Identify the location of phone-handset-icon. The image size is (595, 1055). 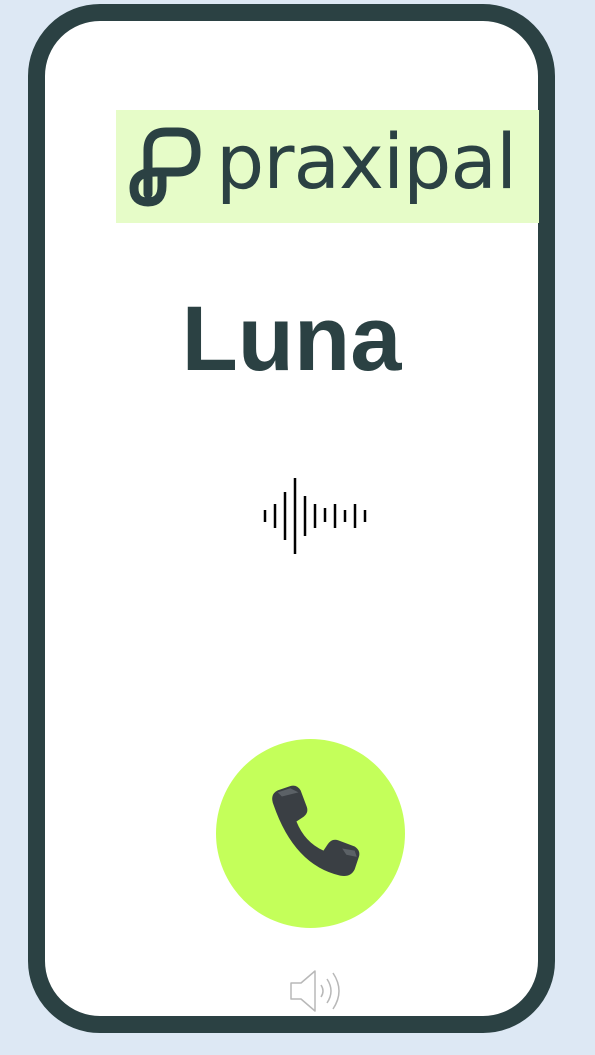
(315, 830).